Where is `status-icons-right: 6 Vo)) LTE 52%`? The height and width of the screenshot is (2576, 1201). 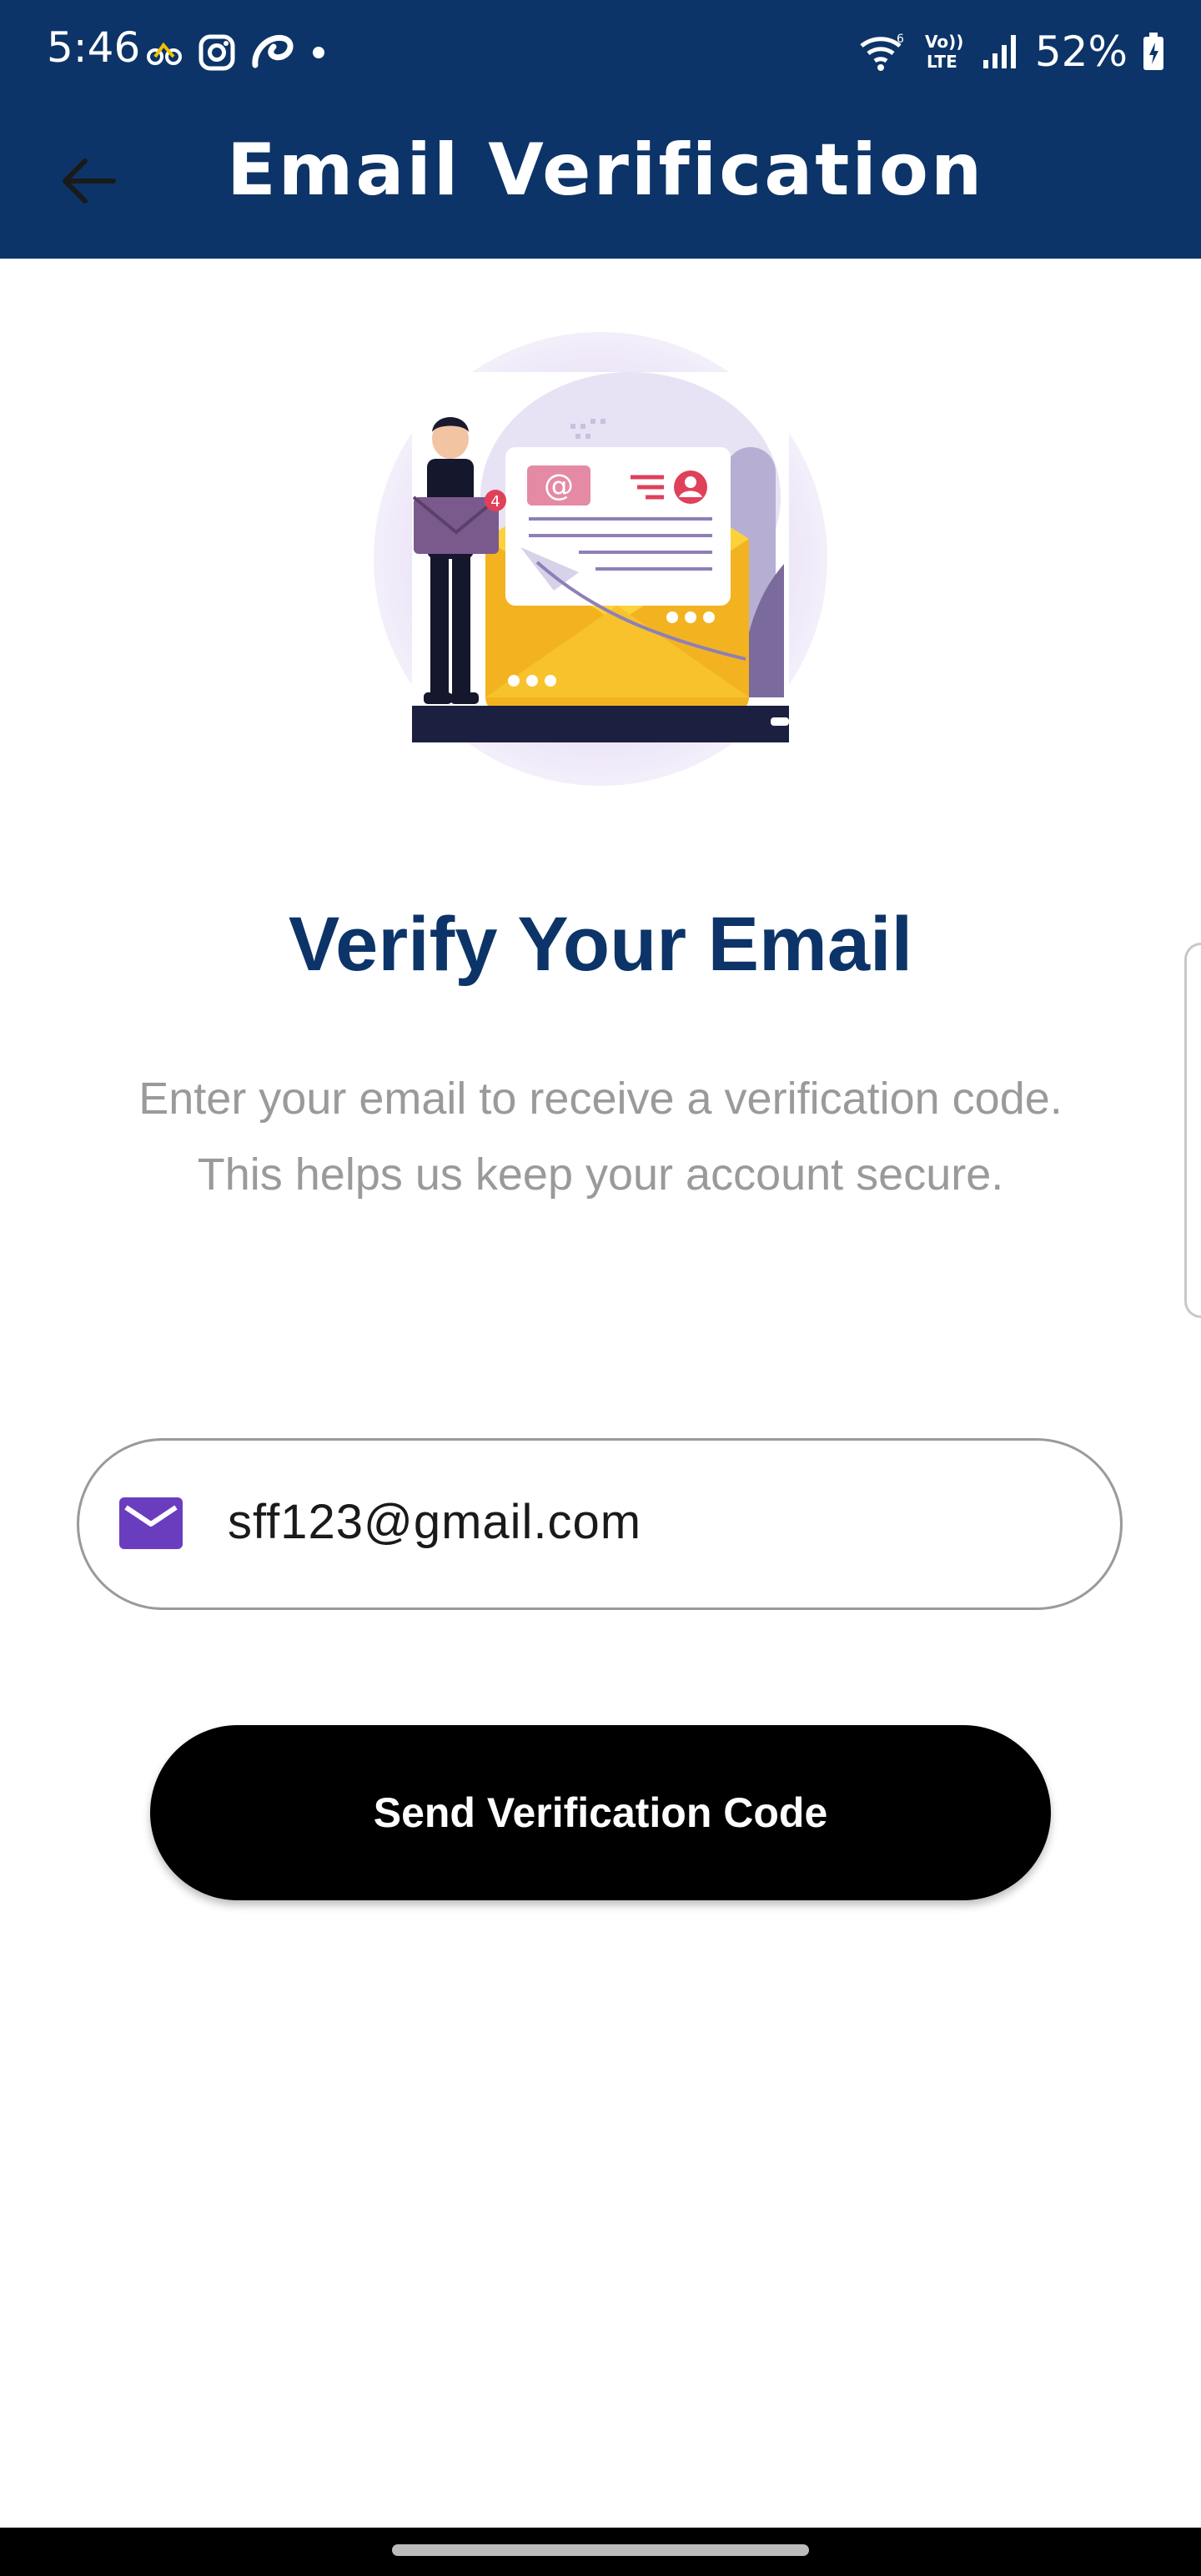
status-icons-right: 6 Vo)) LTE 52% is located at coordinates (1011, 51).